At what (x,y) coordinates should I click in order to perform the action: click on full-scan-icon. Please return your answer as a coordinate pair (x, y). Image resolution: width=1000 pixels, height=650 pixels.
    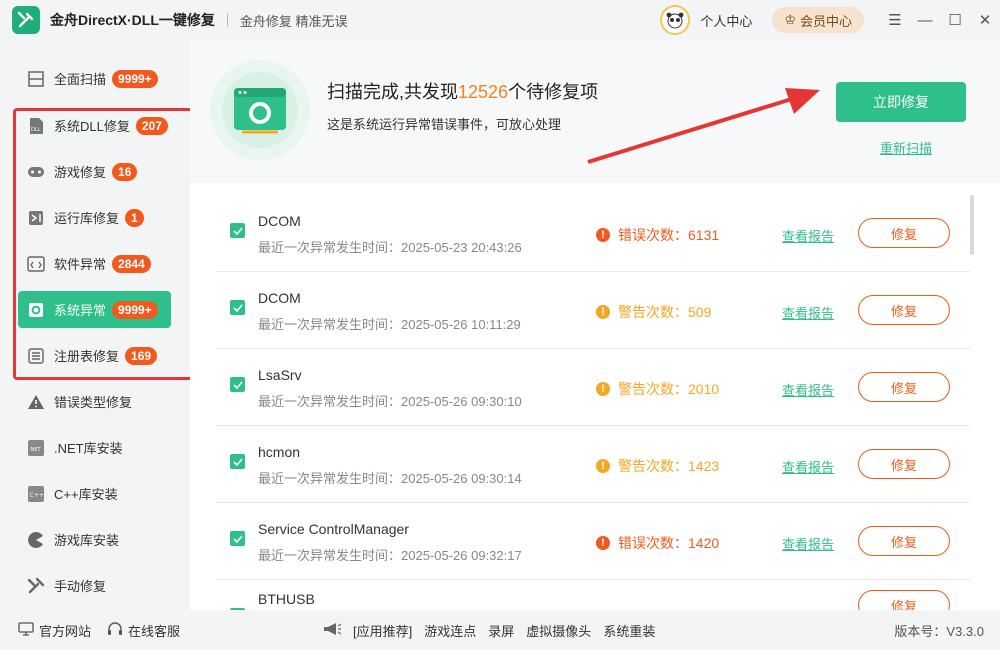
    Looking at the image, I should click on (36, 79).